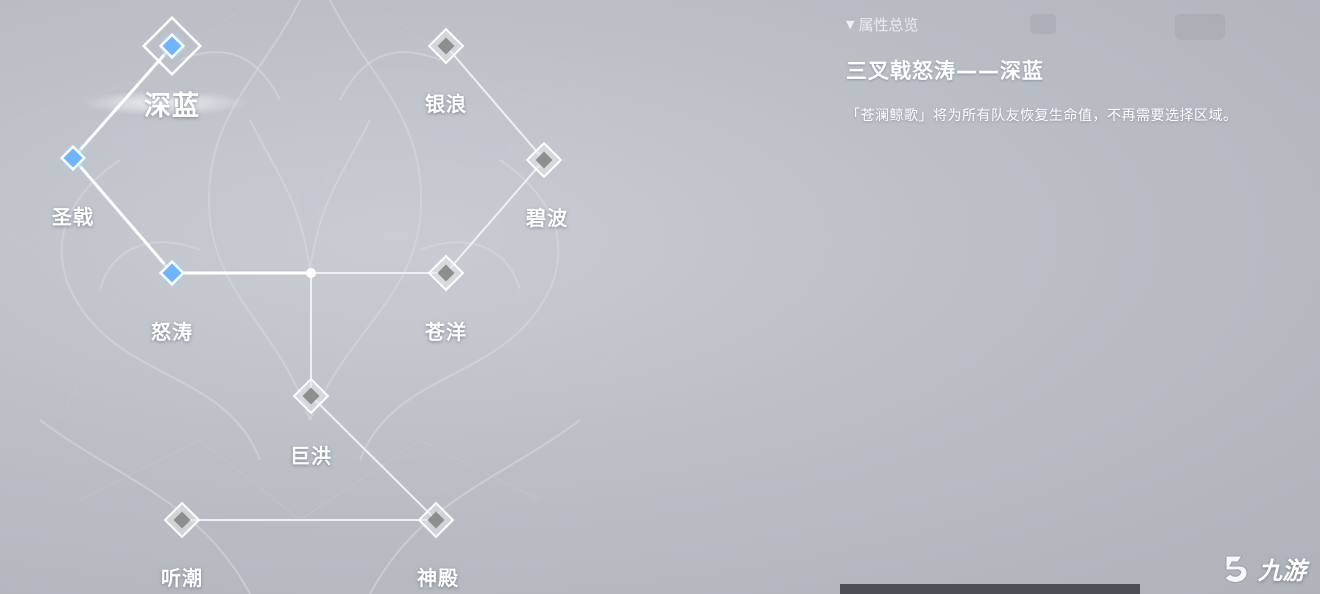 The height and width of the screenshot is (594, 1320). I want to click on constellation-node-description: 「苍澜鲸歌」将为所有队友恢复生命值，不再需要选择区域。, so click(1042, 116).